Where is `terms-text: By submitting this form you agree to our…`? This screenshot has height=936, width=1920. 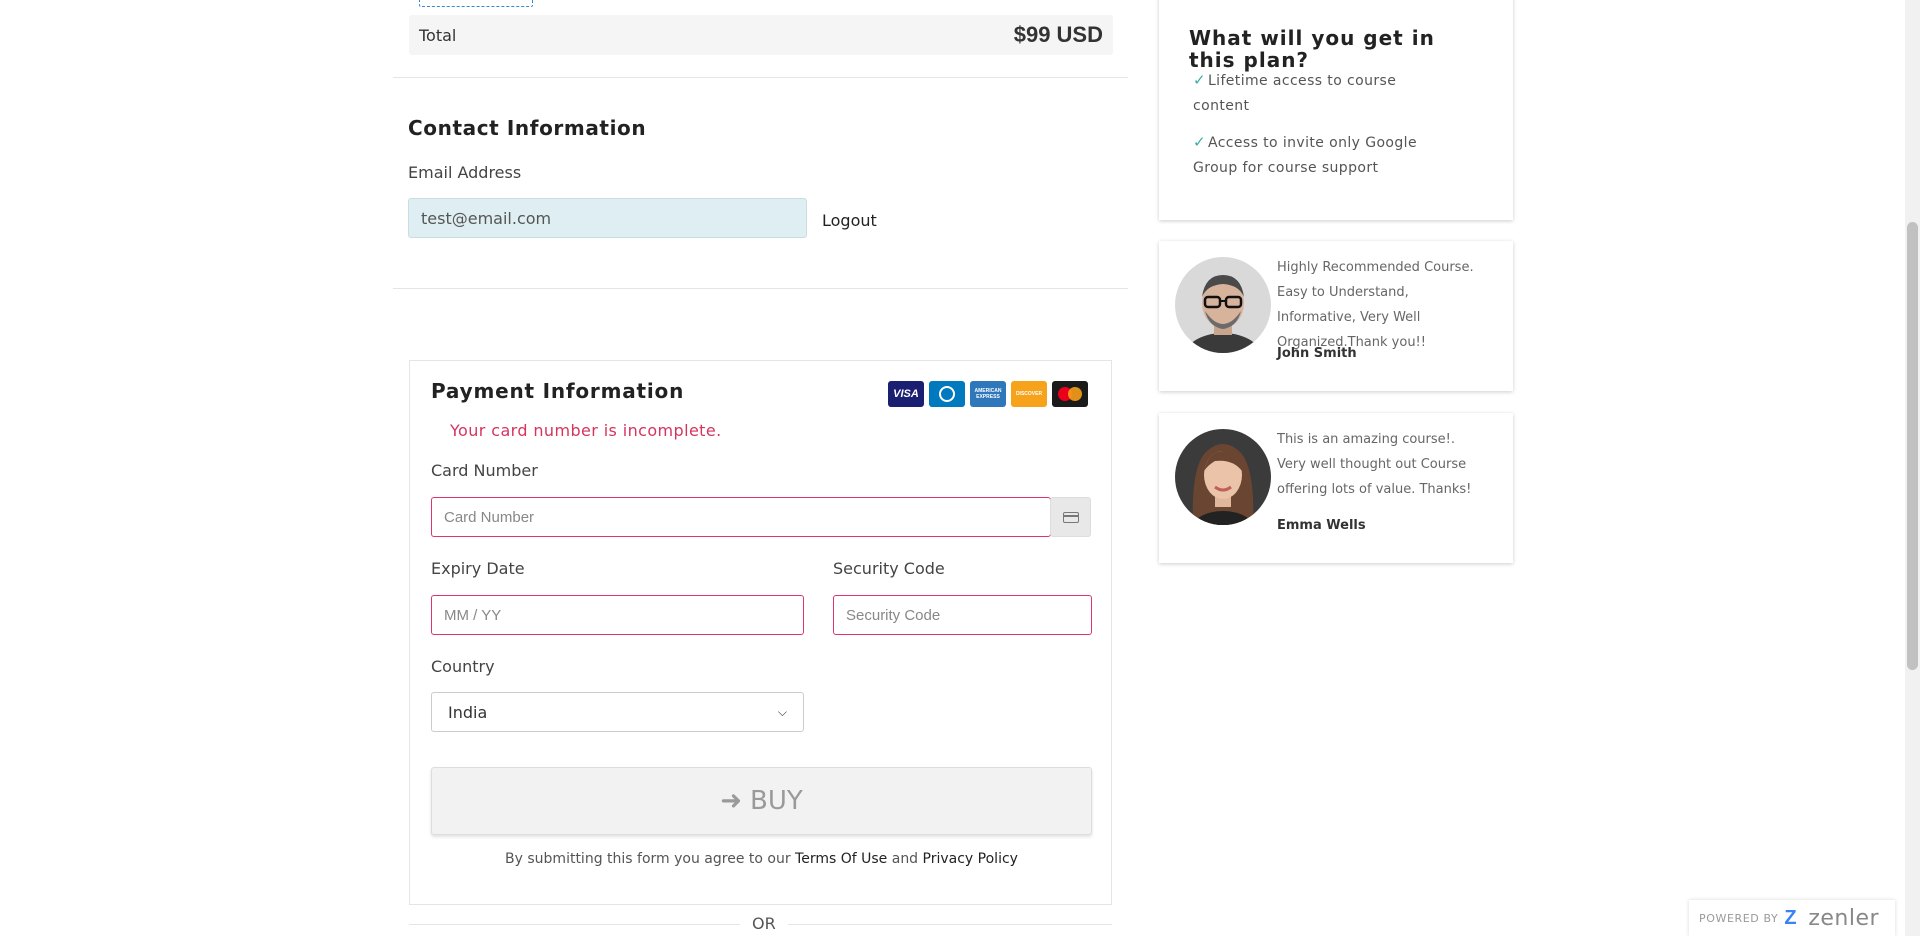 terms-text: By submitting this form you agree to our… is located at coordinates (761, 859).